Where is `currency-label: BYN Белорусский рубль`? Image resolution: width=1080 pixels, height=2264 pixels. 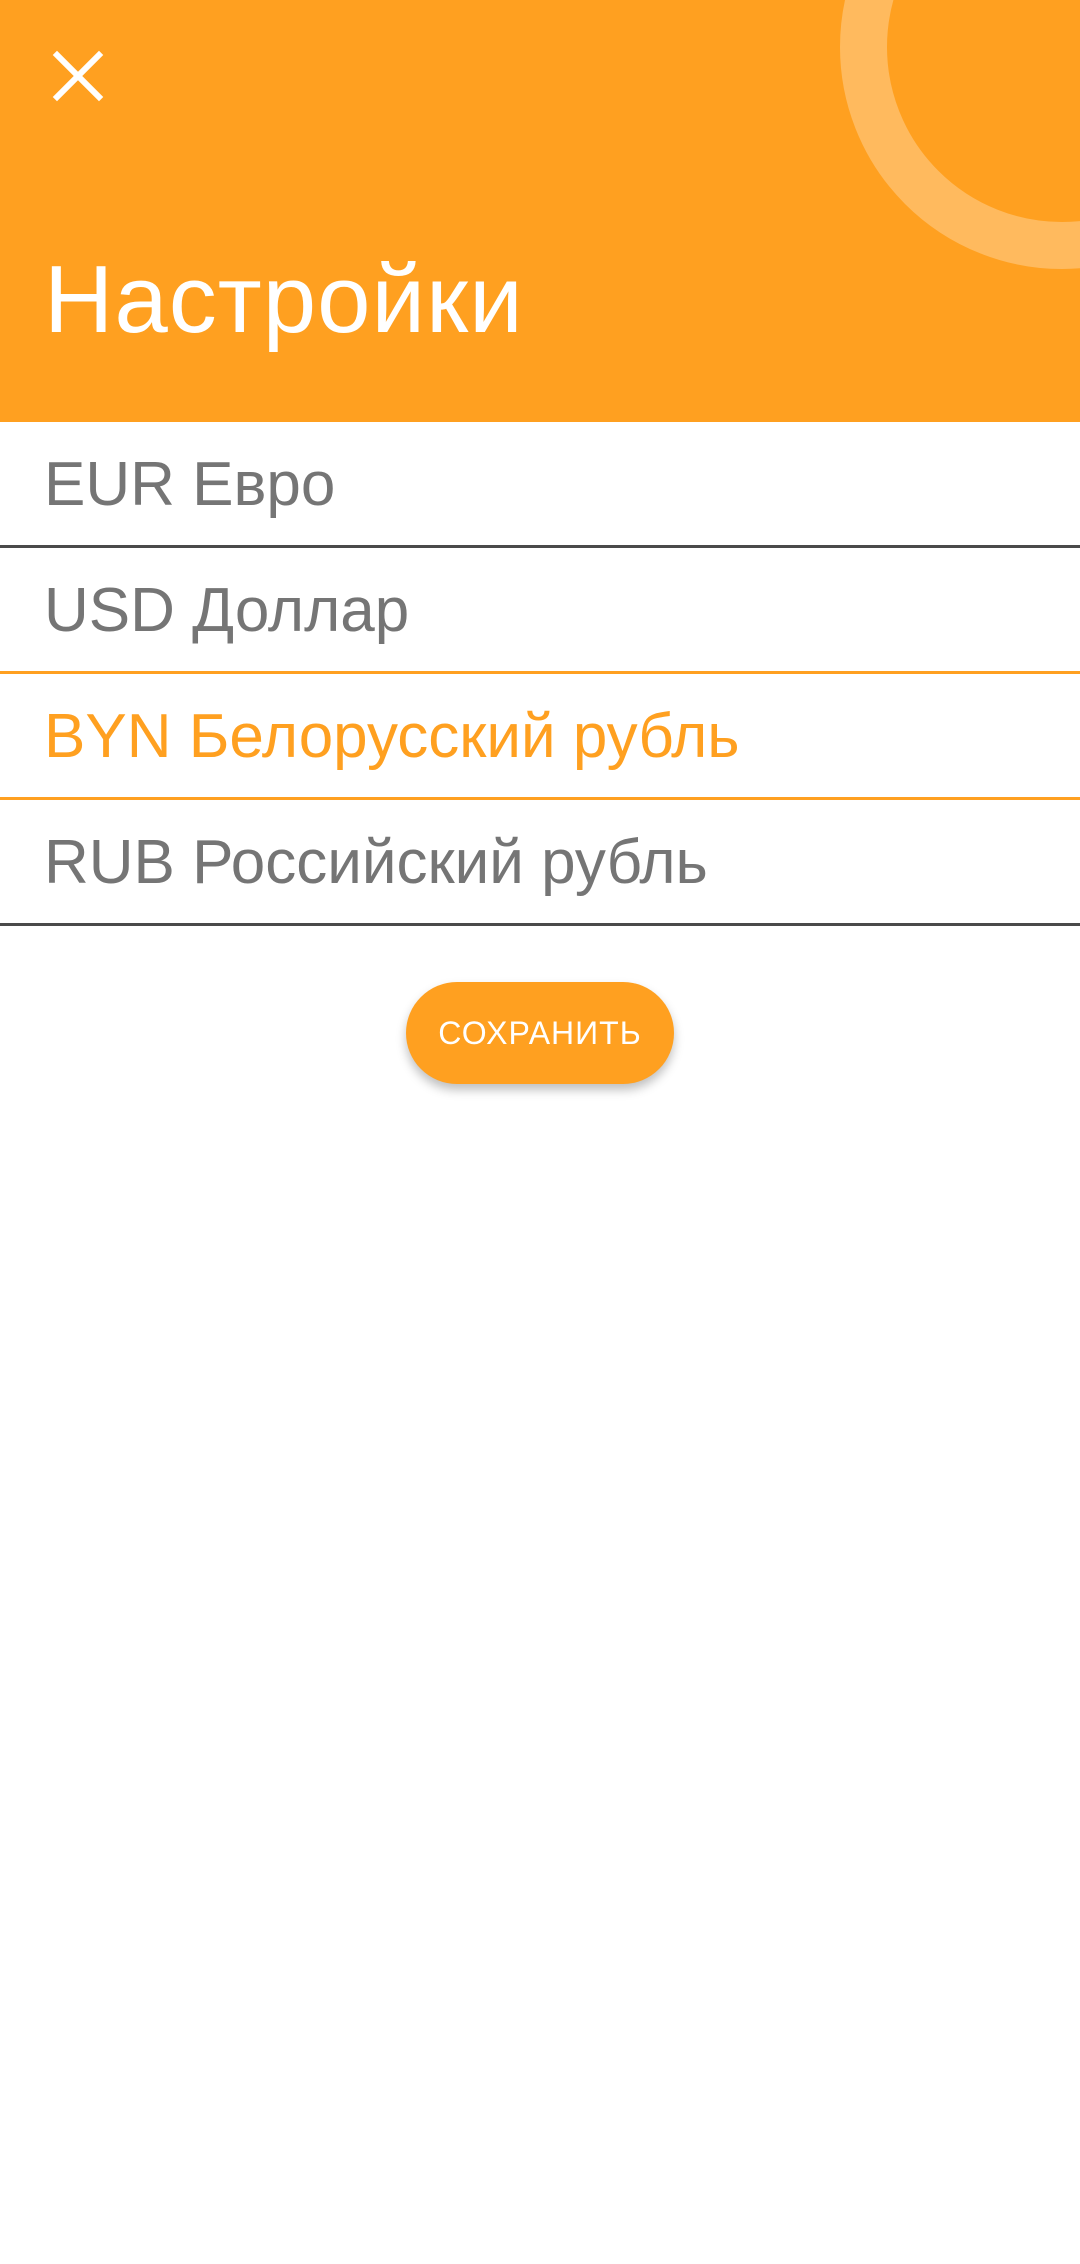
currency-label: BYN Белорусский рубль is located at coordinates (392, 736).